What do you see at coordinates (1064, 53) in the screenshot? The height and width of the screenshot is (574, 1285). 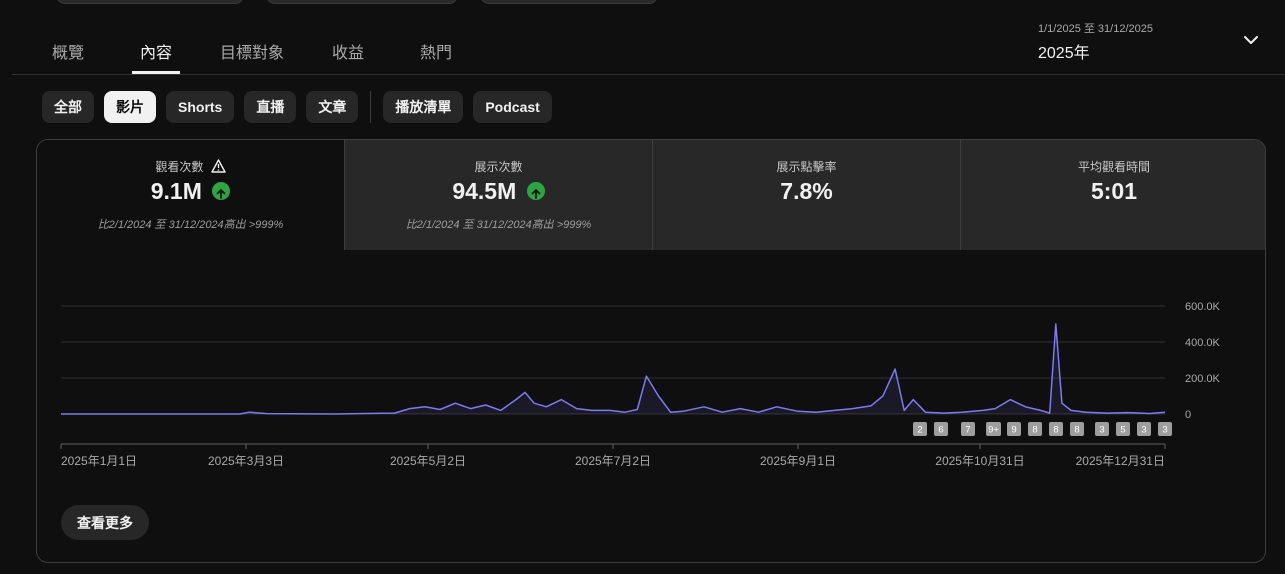 I see `date-range-title: 2025年` at bounding box center [1064, 53].